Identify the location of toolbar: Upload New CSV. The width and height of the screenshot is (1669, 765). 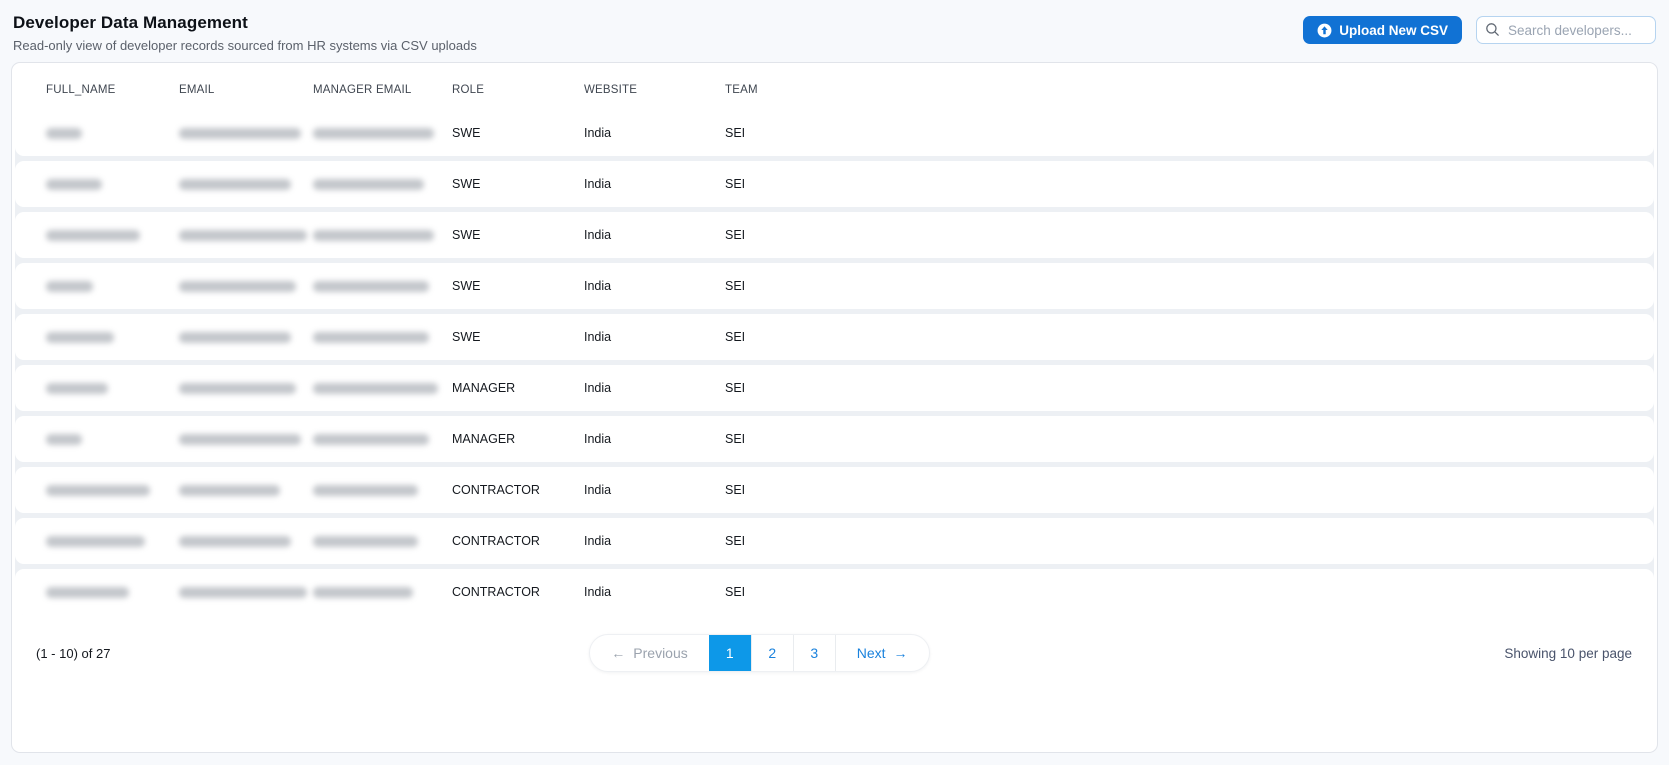
(1479, 30).